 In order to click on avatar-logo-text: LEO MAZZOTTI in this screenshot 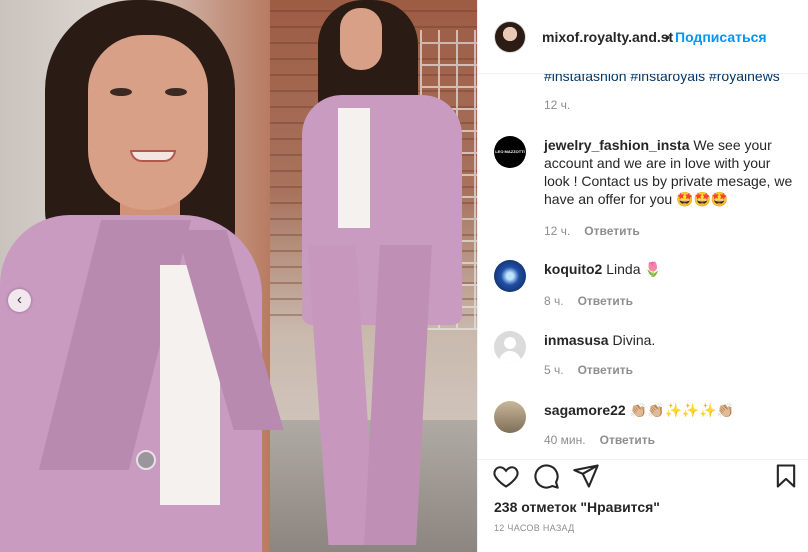, I will do `click(510, 151)`.